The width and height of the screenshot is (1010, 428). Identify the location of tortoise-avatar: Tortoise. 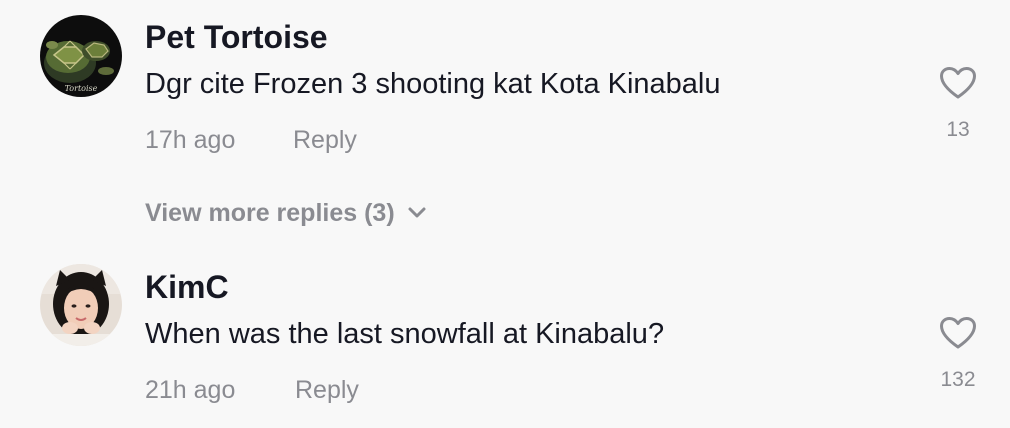
(81, 56).